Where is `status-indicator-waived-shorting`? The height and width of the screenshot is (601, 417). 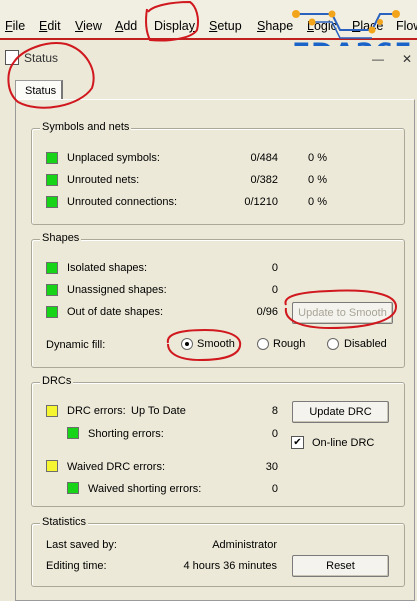 status-indicator-waived-shorting is located at coordinates (73, 488).